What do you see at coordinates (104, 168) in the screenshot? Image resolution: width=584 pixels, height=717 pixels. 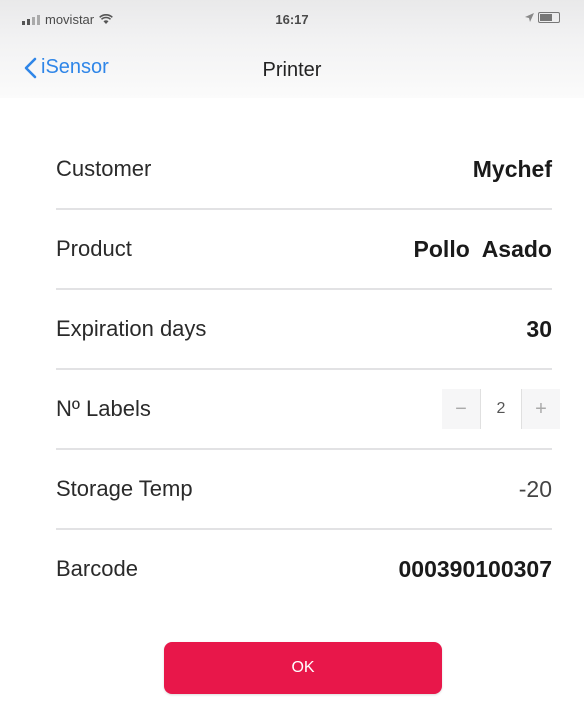 I see `customer-label: Customer` at bounding box center [104, 168].